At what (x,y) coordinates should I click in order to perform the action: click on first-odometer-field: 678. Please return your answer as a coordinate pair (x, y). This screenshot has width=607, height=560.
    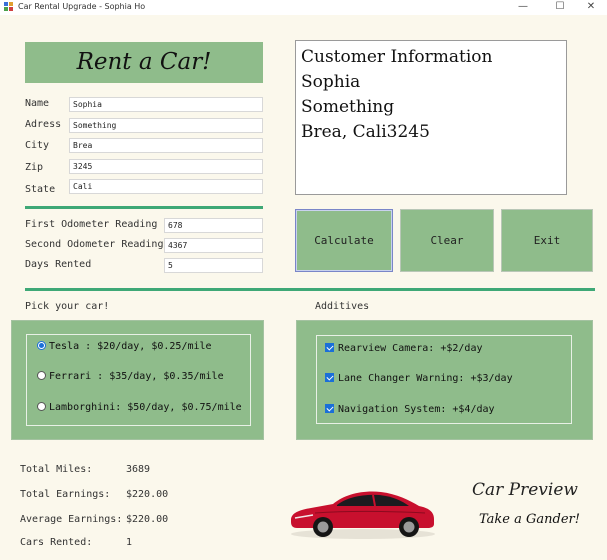
    Looking at the image, I should click on (213, 225).